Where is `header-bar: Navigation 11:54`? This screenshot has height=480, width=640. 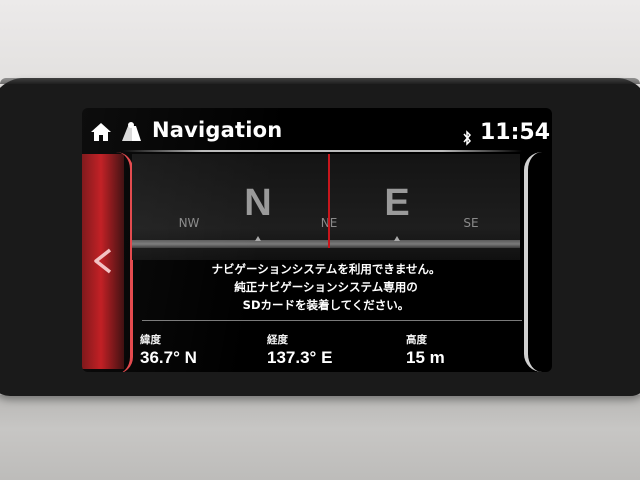
header-bar: Navigation 11:54 is located at coordinates (317, 131).